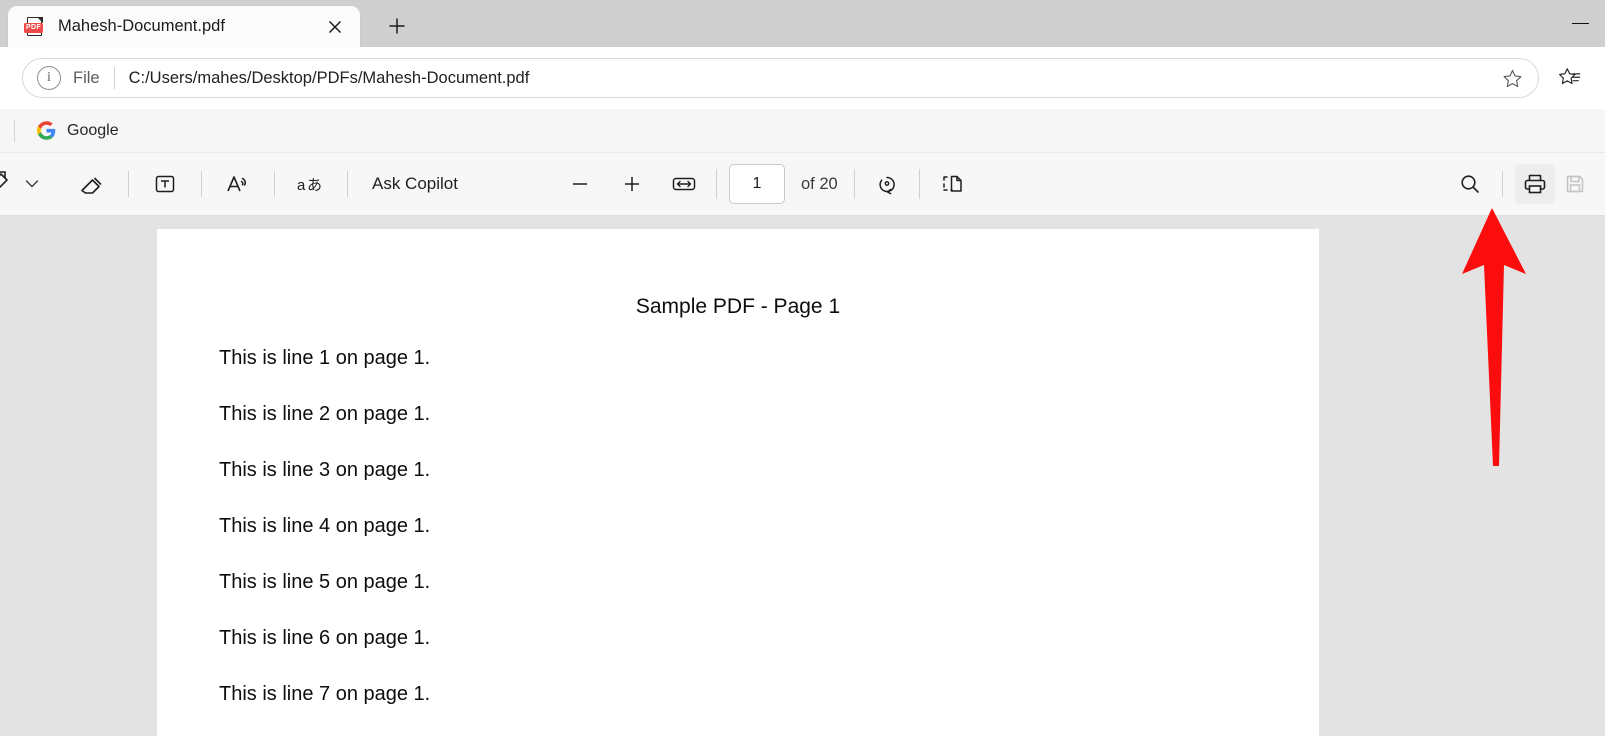 This screenshot has height=736, width=1605. Describe the element at coordinates (325, 638) in the screenshot. I see `document-line: This is line 6 on page 1.` at that location.